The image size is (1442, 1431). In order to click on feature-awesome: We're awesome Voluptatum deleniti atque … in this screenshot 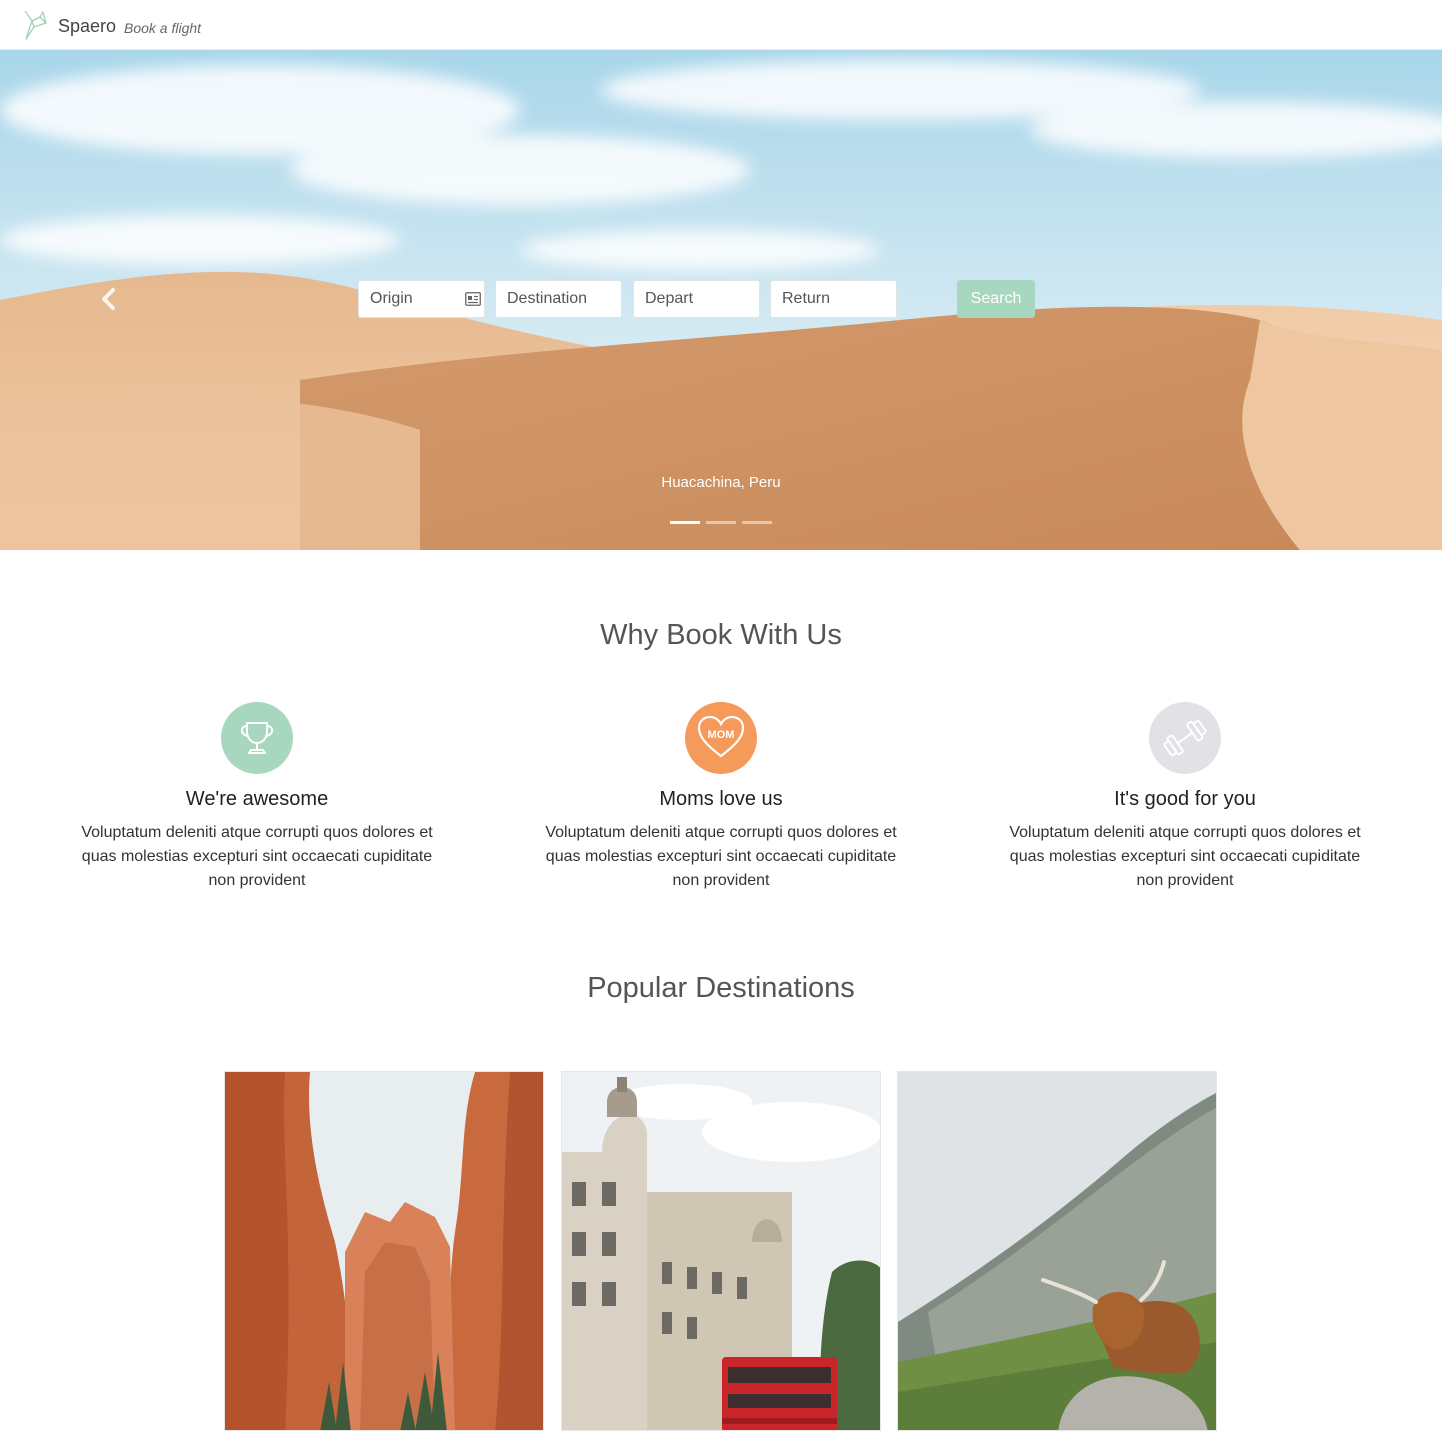, I will do `click(257, 797)`.